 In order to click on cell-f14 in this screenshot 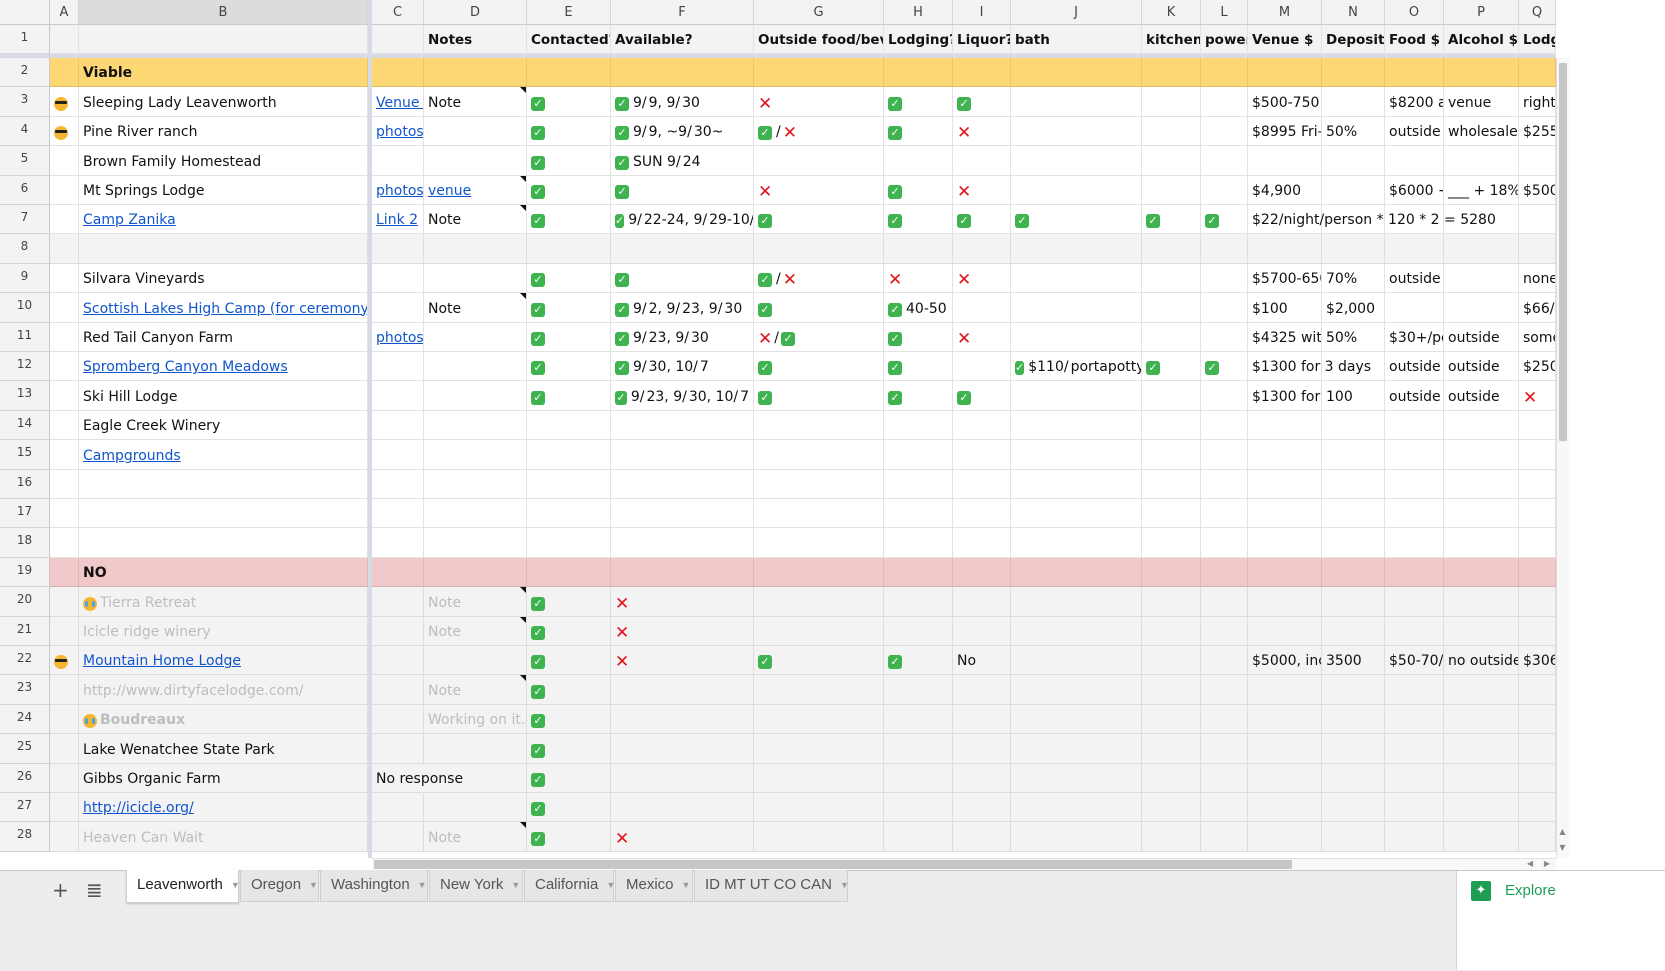, I will do `click(682, 425)`.